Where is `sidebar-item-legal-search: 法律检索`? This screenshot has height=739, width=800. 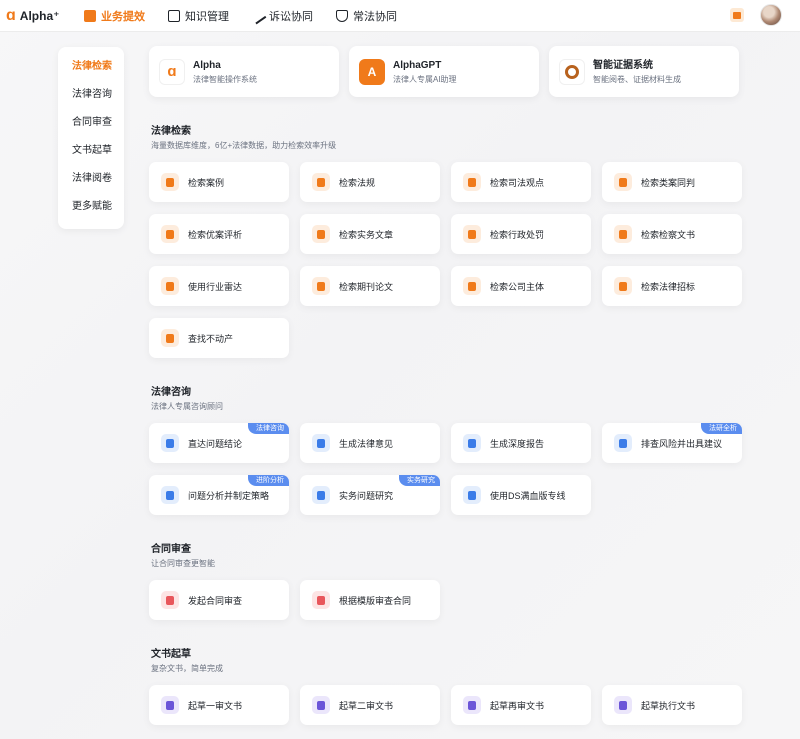 sidebar-item-legal-search: 法律检索 is located at coordinates (91, 73).